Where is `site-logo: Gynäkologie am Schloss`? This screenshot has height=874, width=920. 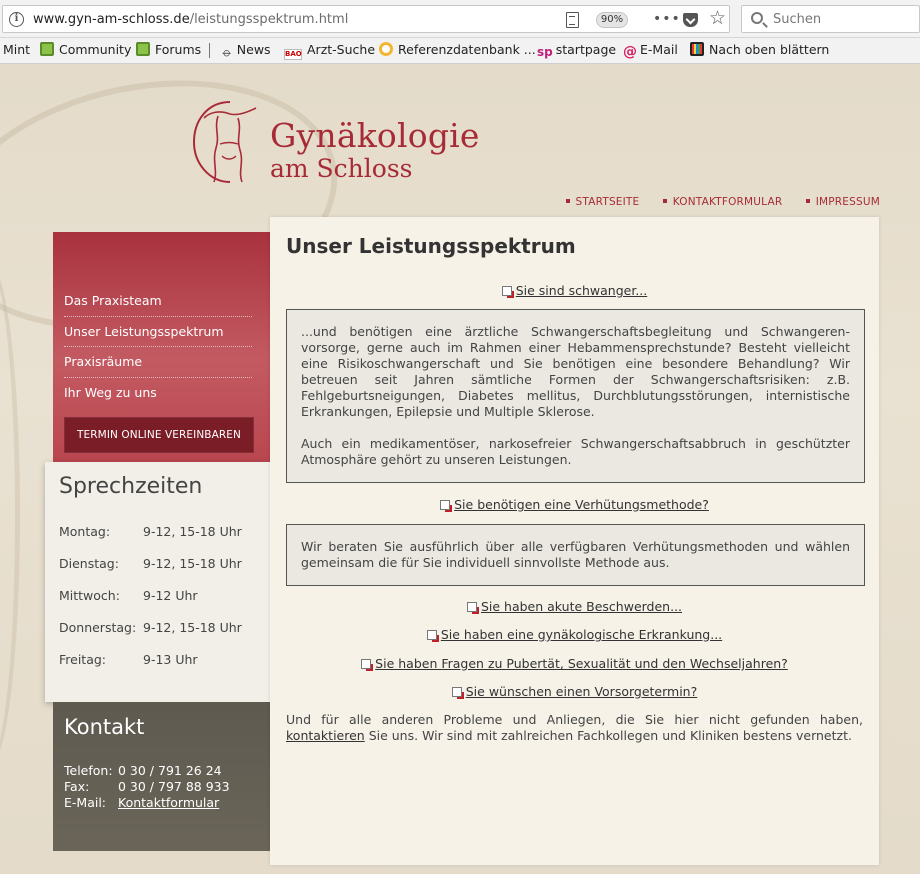
site-logo: Gynäkologie am Schloss is located at coordinates (350, 143).